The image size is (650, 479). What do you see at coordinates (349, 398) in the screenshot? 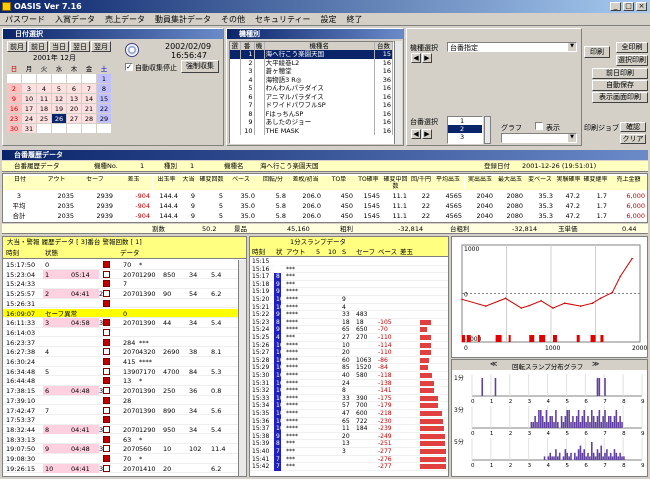
I see `slump-row: 15:33 10 **** 33 390 -175` at bounding box center [349, 398].